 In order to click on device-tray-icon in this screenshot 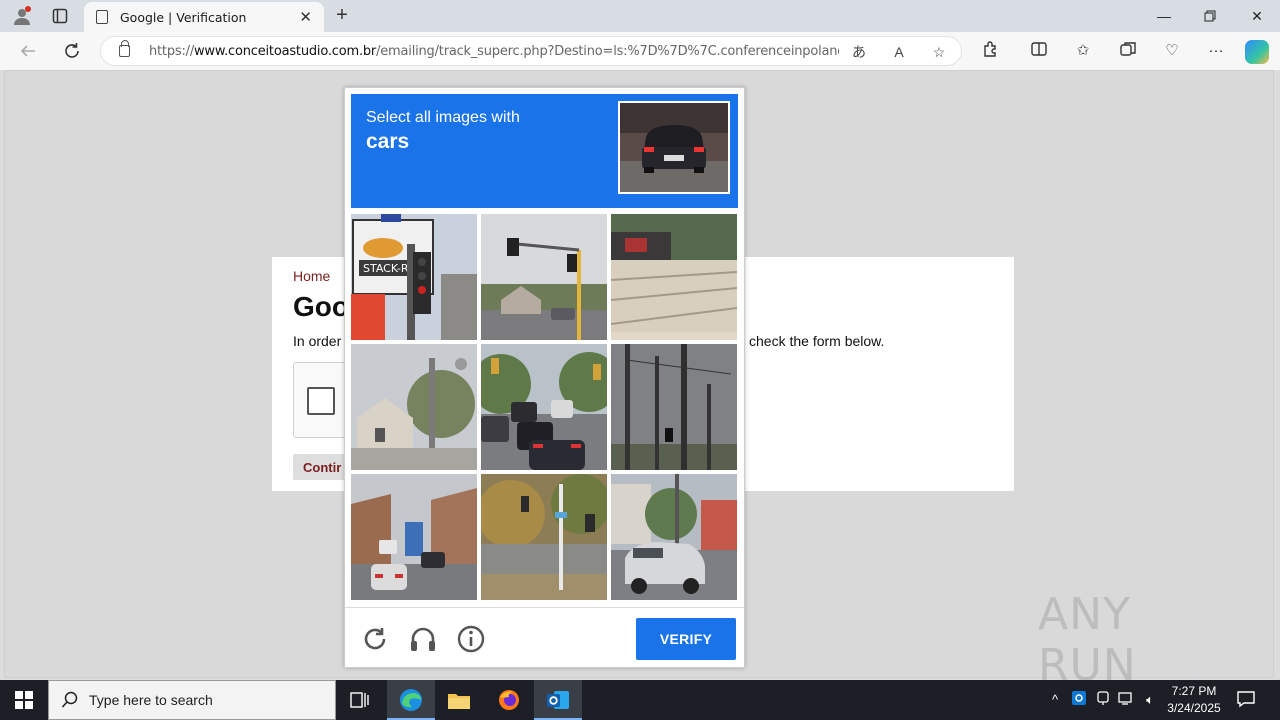, I will do `click(1103, 700)`.